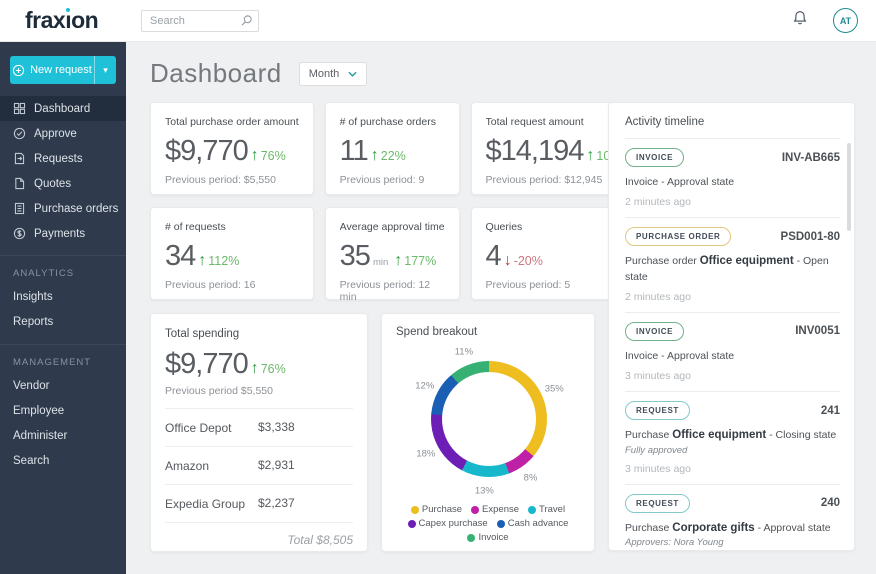  I want to click on kpi-delta: 22%, so click(393, 156).